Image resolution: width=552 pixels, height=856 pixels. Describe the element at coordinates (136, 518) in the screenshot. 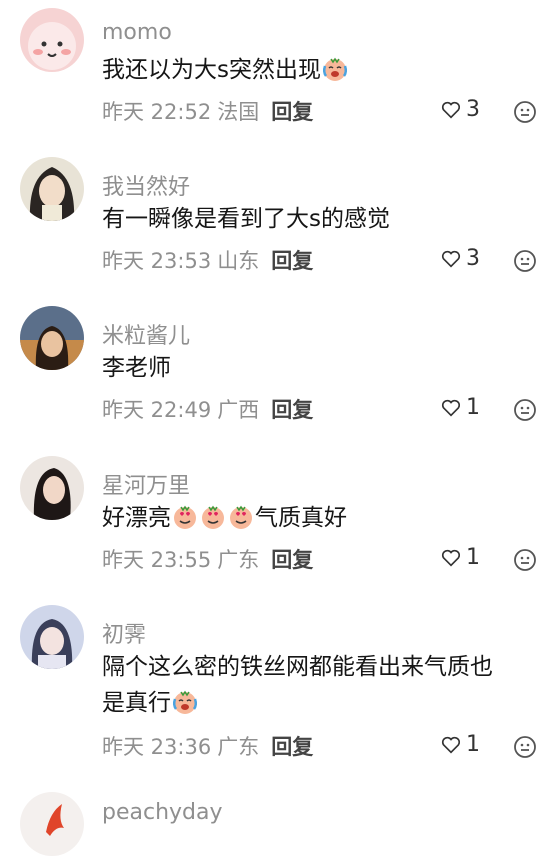

I see `comment-text-before: 好漂亮` at that location.